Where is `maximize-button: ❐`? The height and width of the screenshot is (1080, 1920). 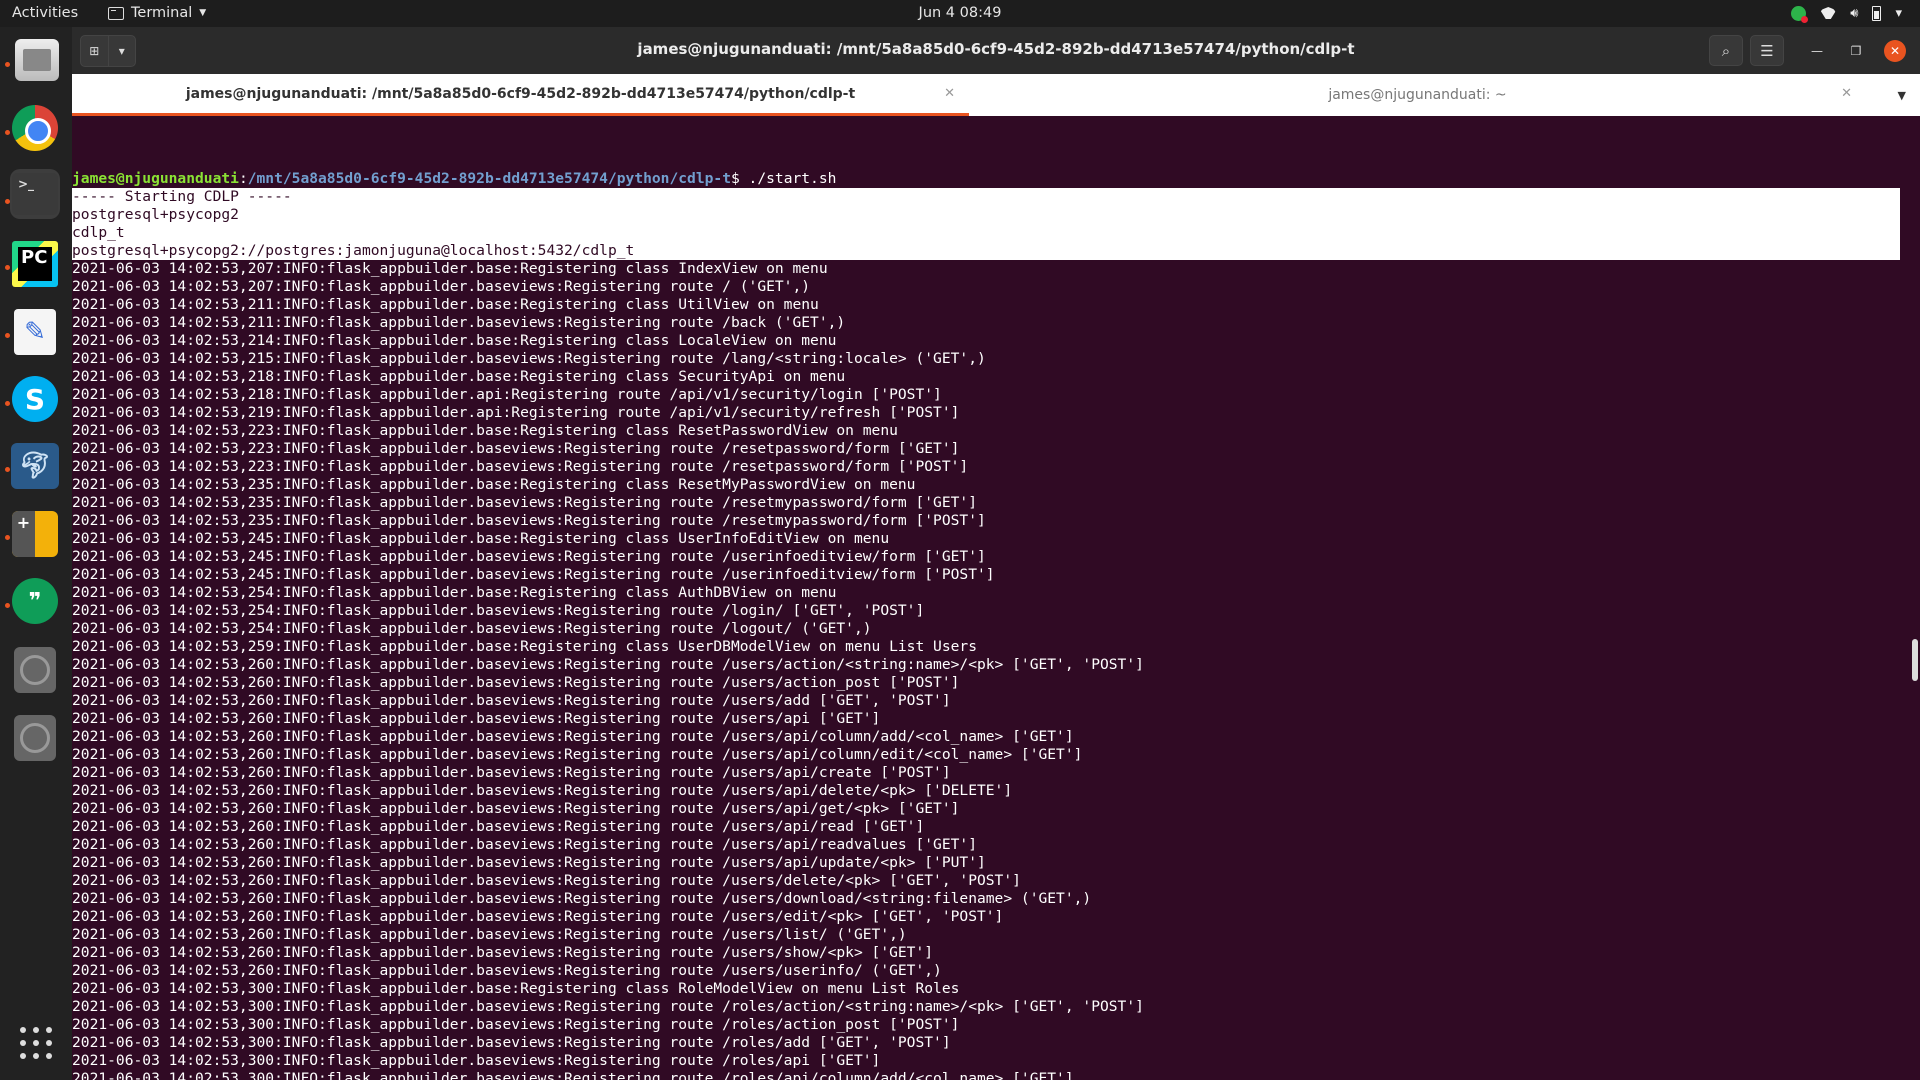
maximize-button: ❐ is located at coordinates (1856, 51).